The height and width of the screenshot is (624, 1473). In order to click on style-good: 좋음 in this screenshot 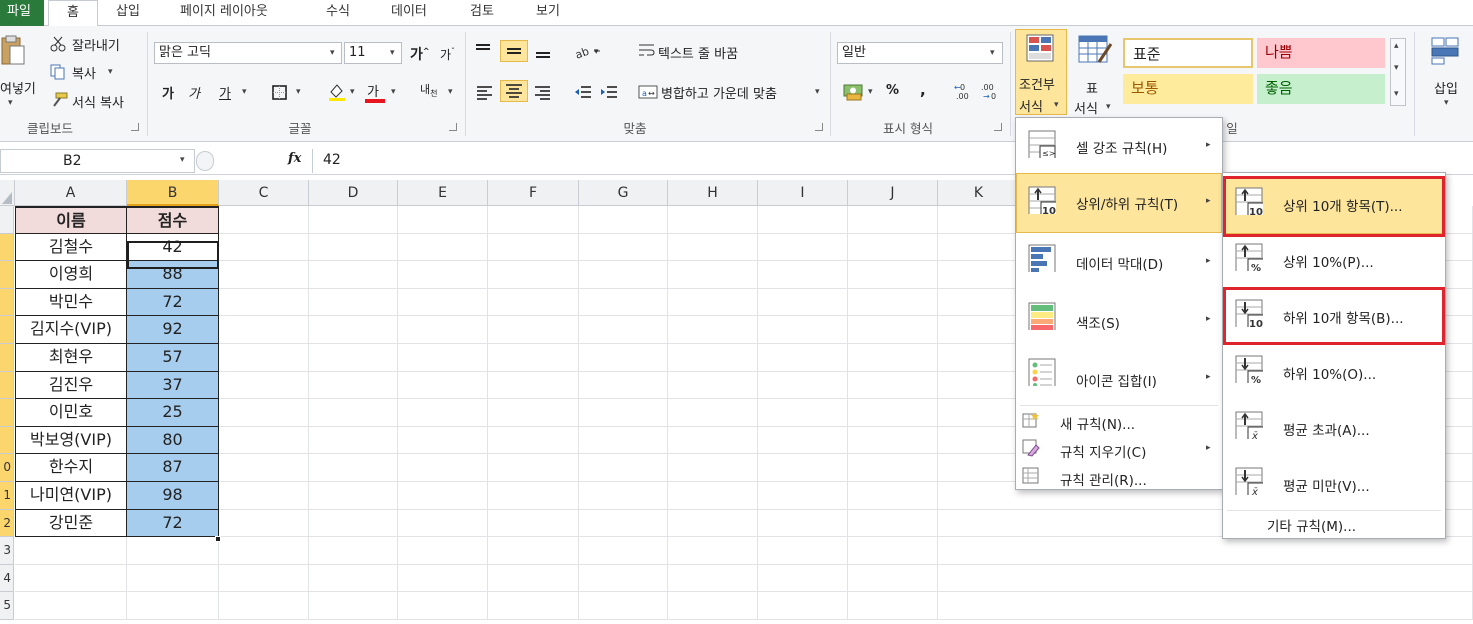, I will do `click(1321, 89)`.